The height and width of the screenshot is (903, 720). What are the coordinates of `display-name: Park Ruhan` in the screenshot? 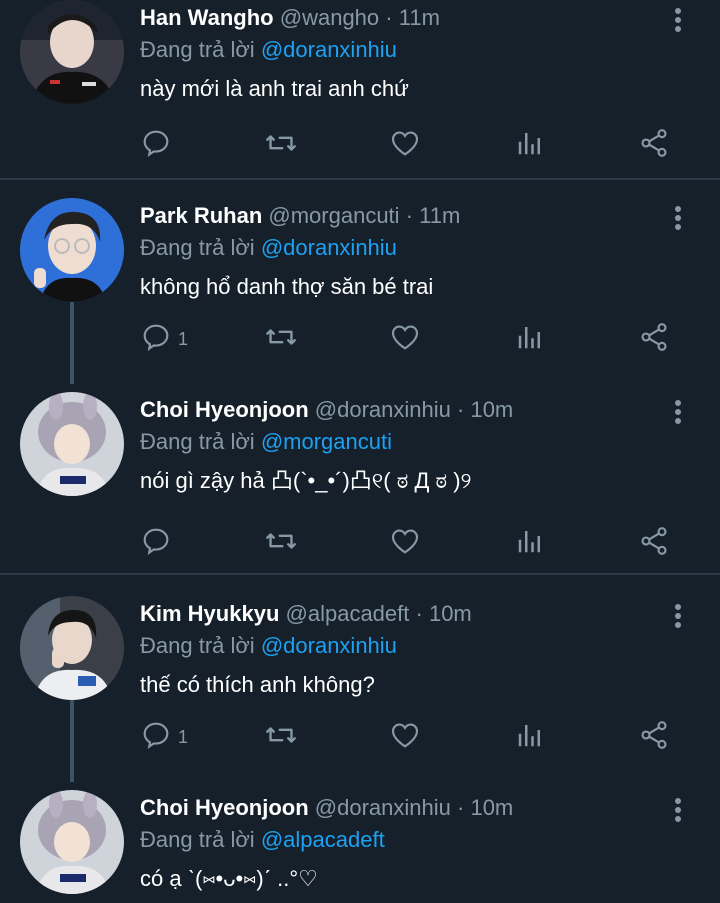 It's located at (201, 215).